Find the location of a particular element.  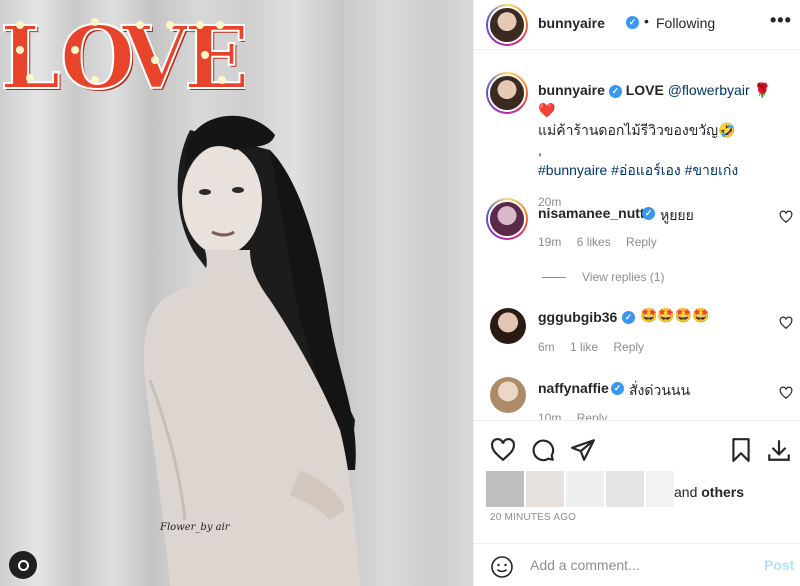

likes-others: others is located at coordinates (722, 492).